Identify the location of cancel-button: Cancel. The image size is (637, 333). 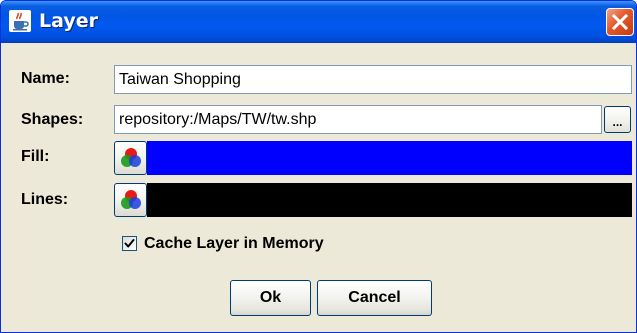
(374, 298).